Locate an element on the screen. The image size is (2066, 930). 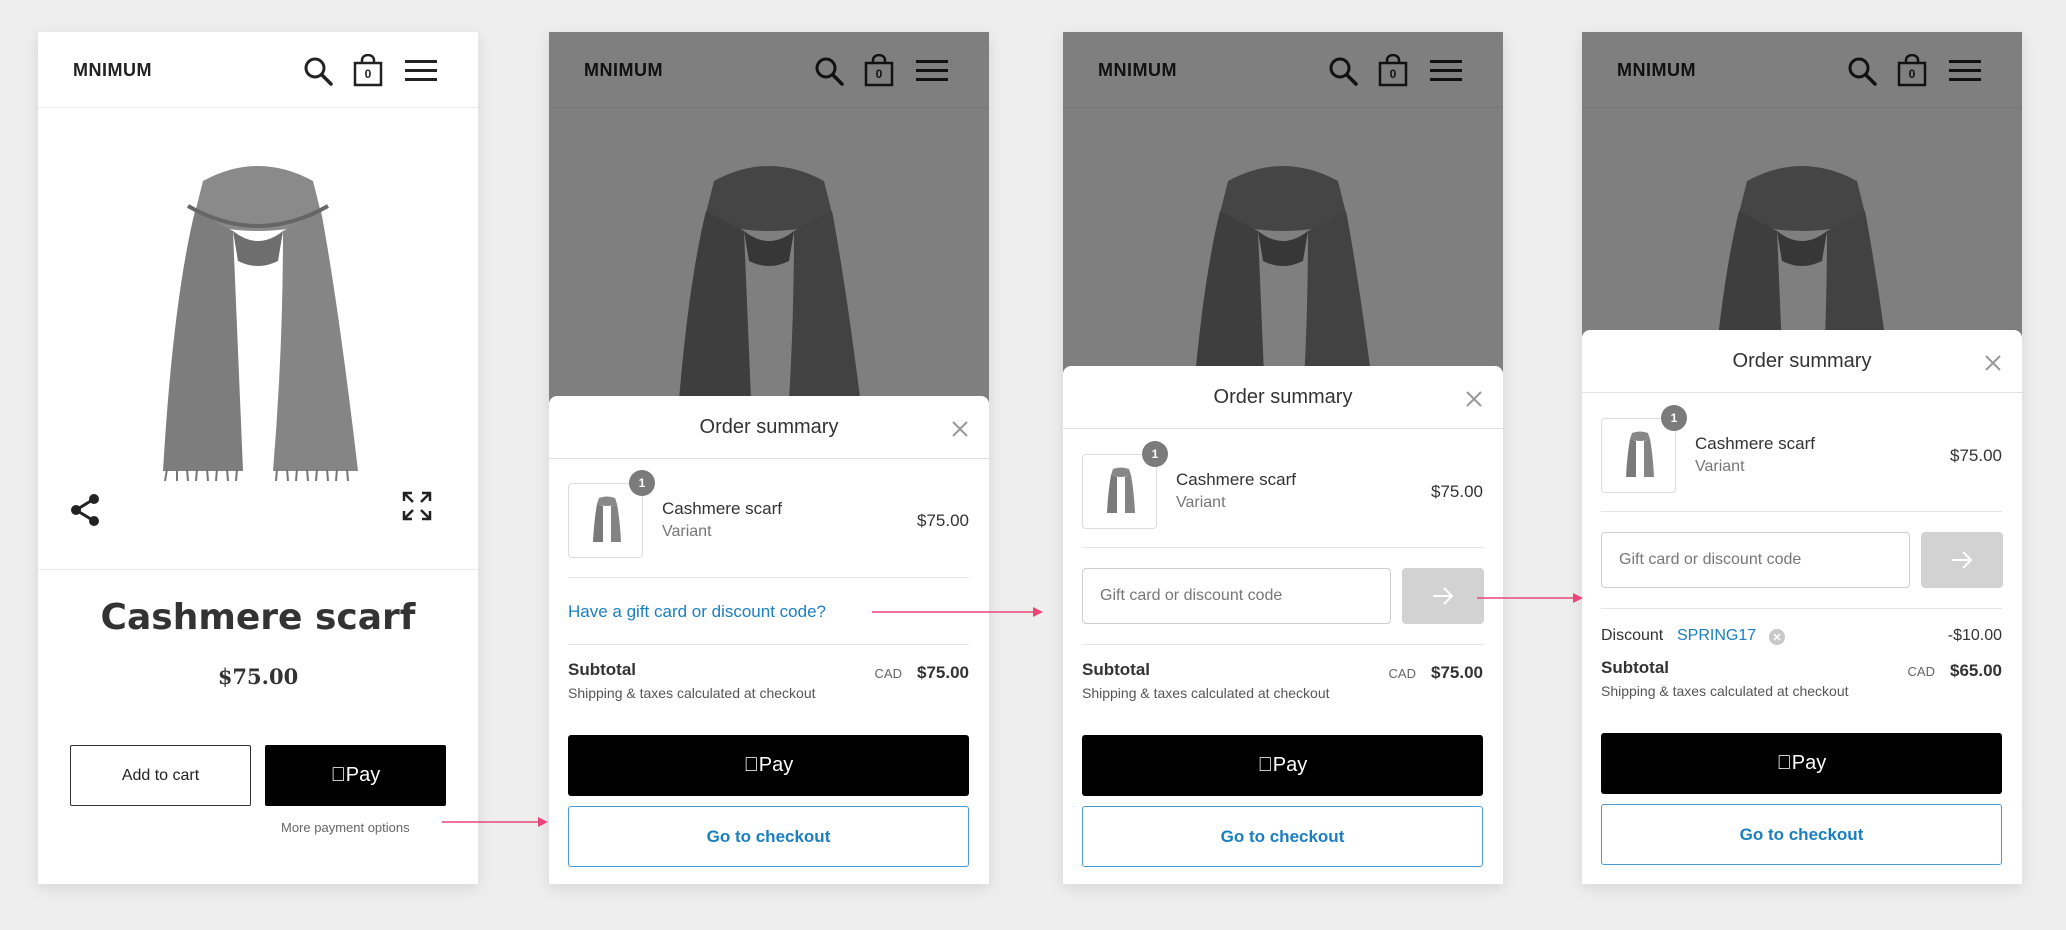
product-image-area is located at coordinates (258, 339).